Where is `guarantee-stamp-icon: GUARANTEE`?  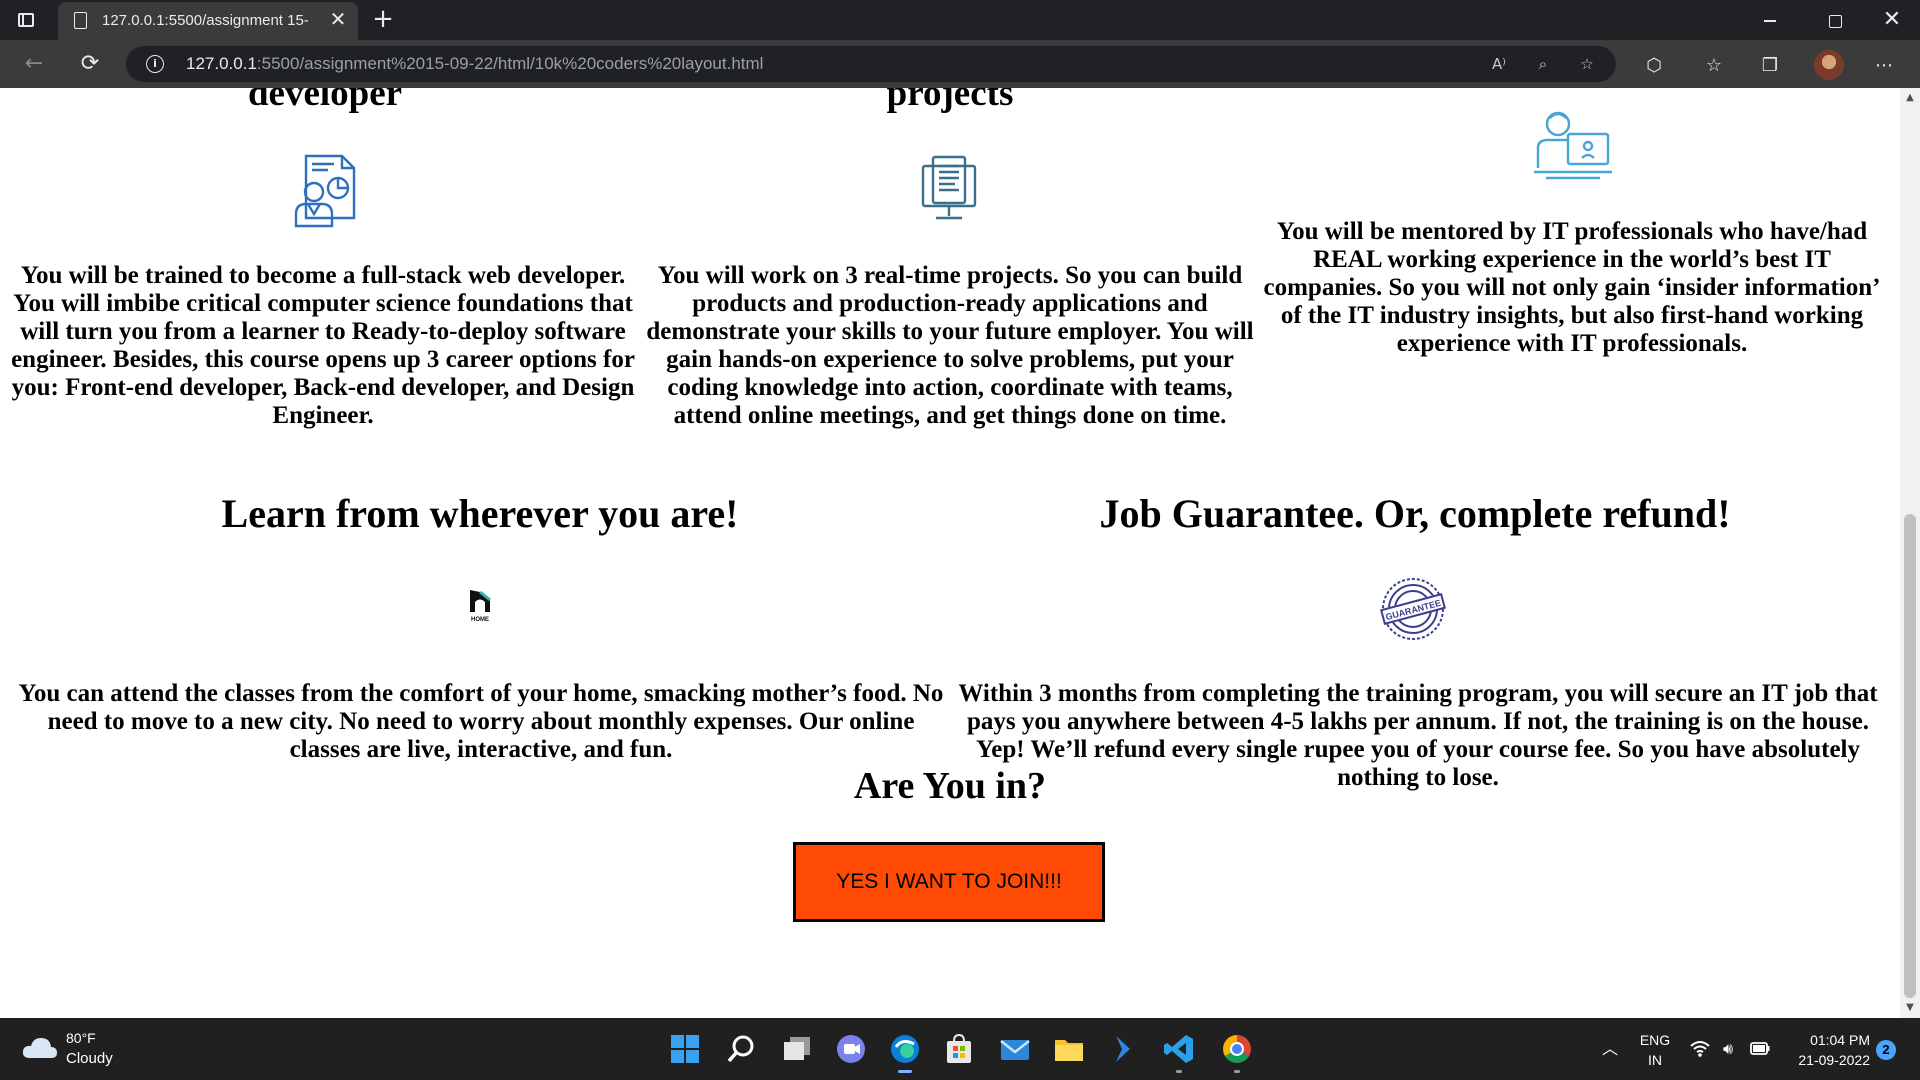
guarantee-stamp-icon: GUARANTEE is located at coordinates (1413, 609).